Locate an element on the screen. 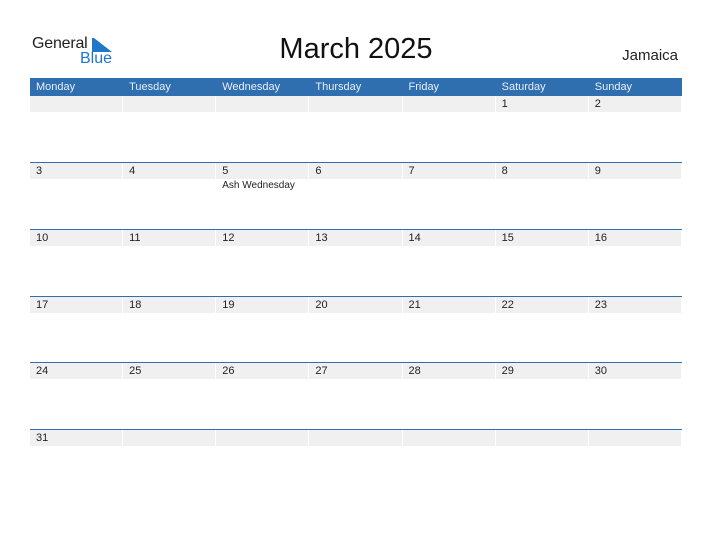 This screenshot has width=712, height=550. weekday-friday: Friday is located at coordinates (424, 87).